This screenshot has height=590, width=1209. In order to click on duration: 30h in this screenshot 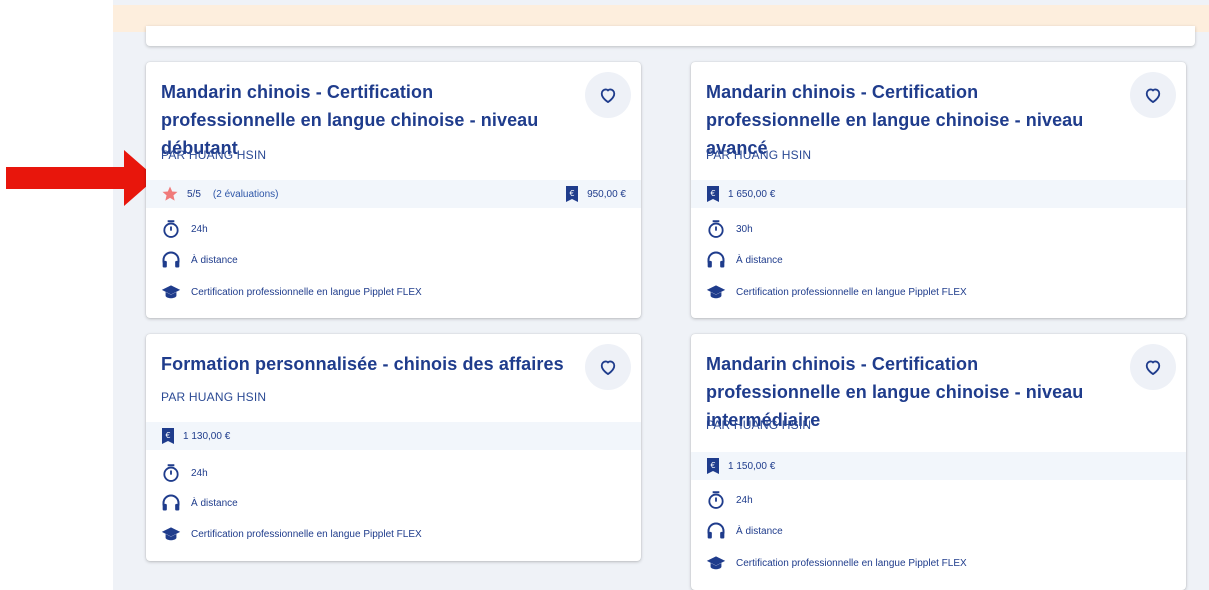, I will do `click(744, 229)`.